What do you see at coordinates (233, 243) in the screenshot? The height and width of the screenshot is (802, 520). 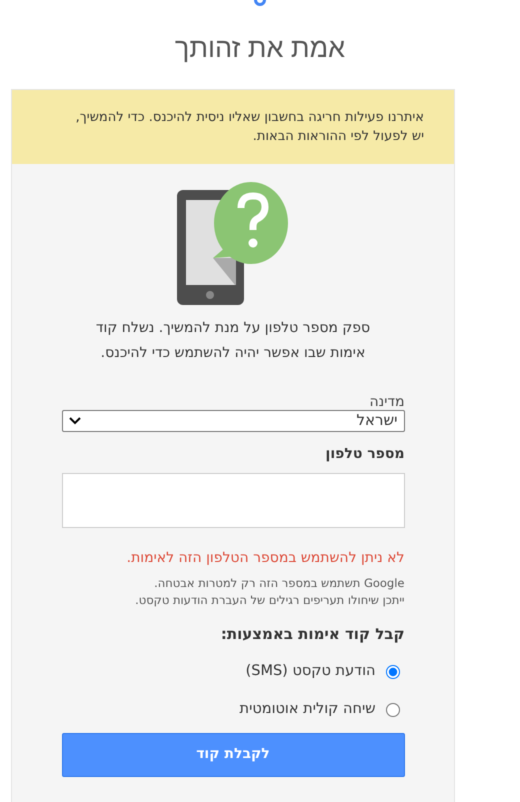 I see `phone-question-icon` at bounding box center [233, 243].